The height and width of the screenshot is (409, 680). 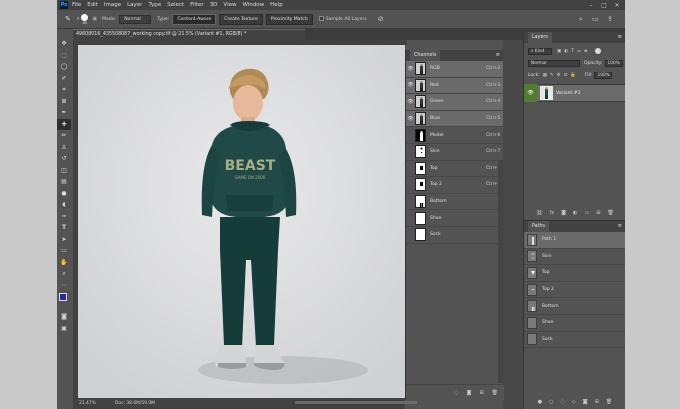 I want to click on frame-tool-icon: ⊠, so click(x=64, y=102).